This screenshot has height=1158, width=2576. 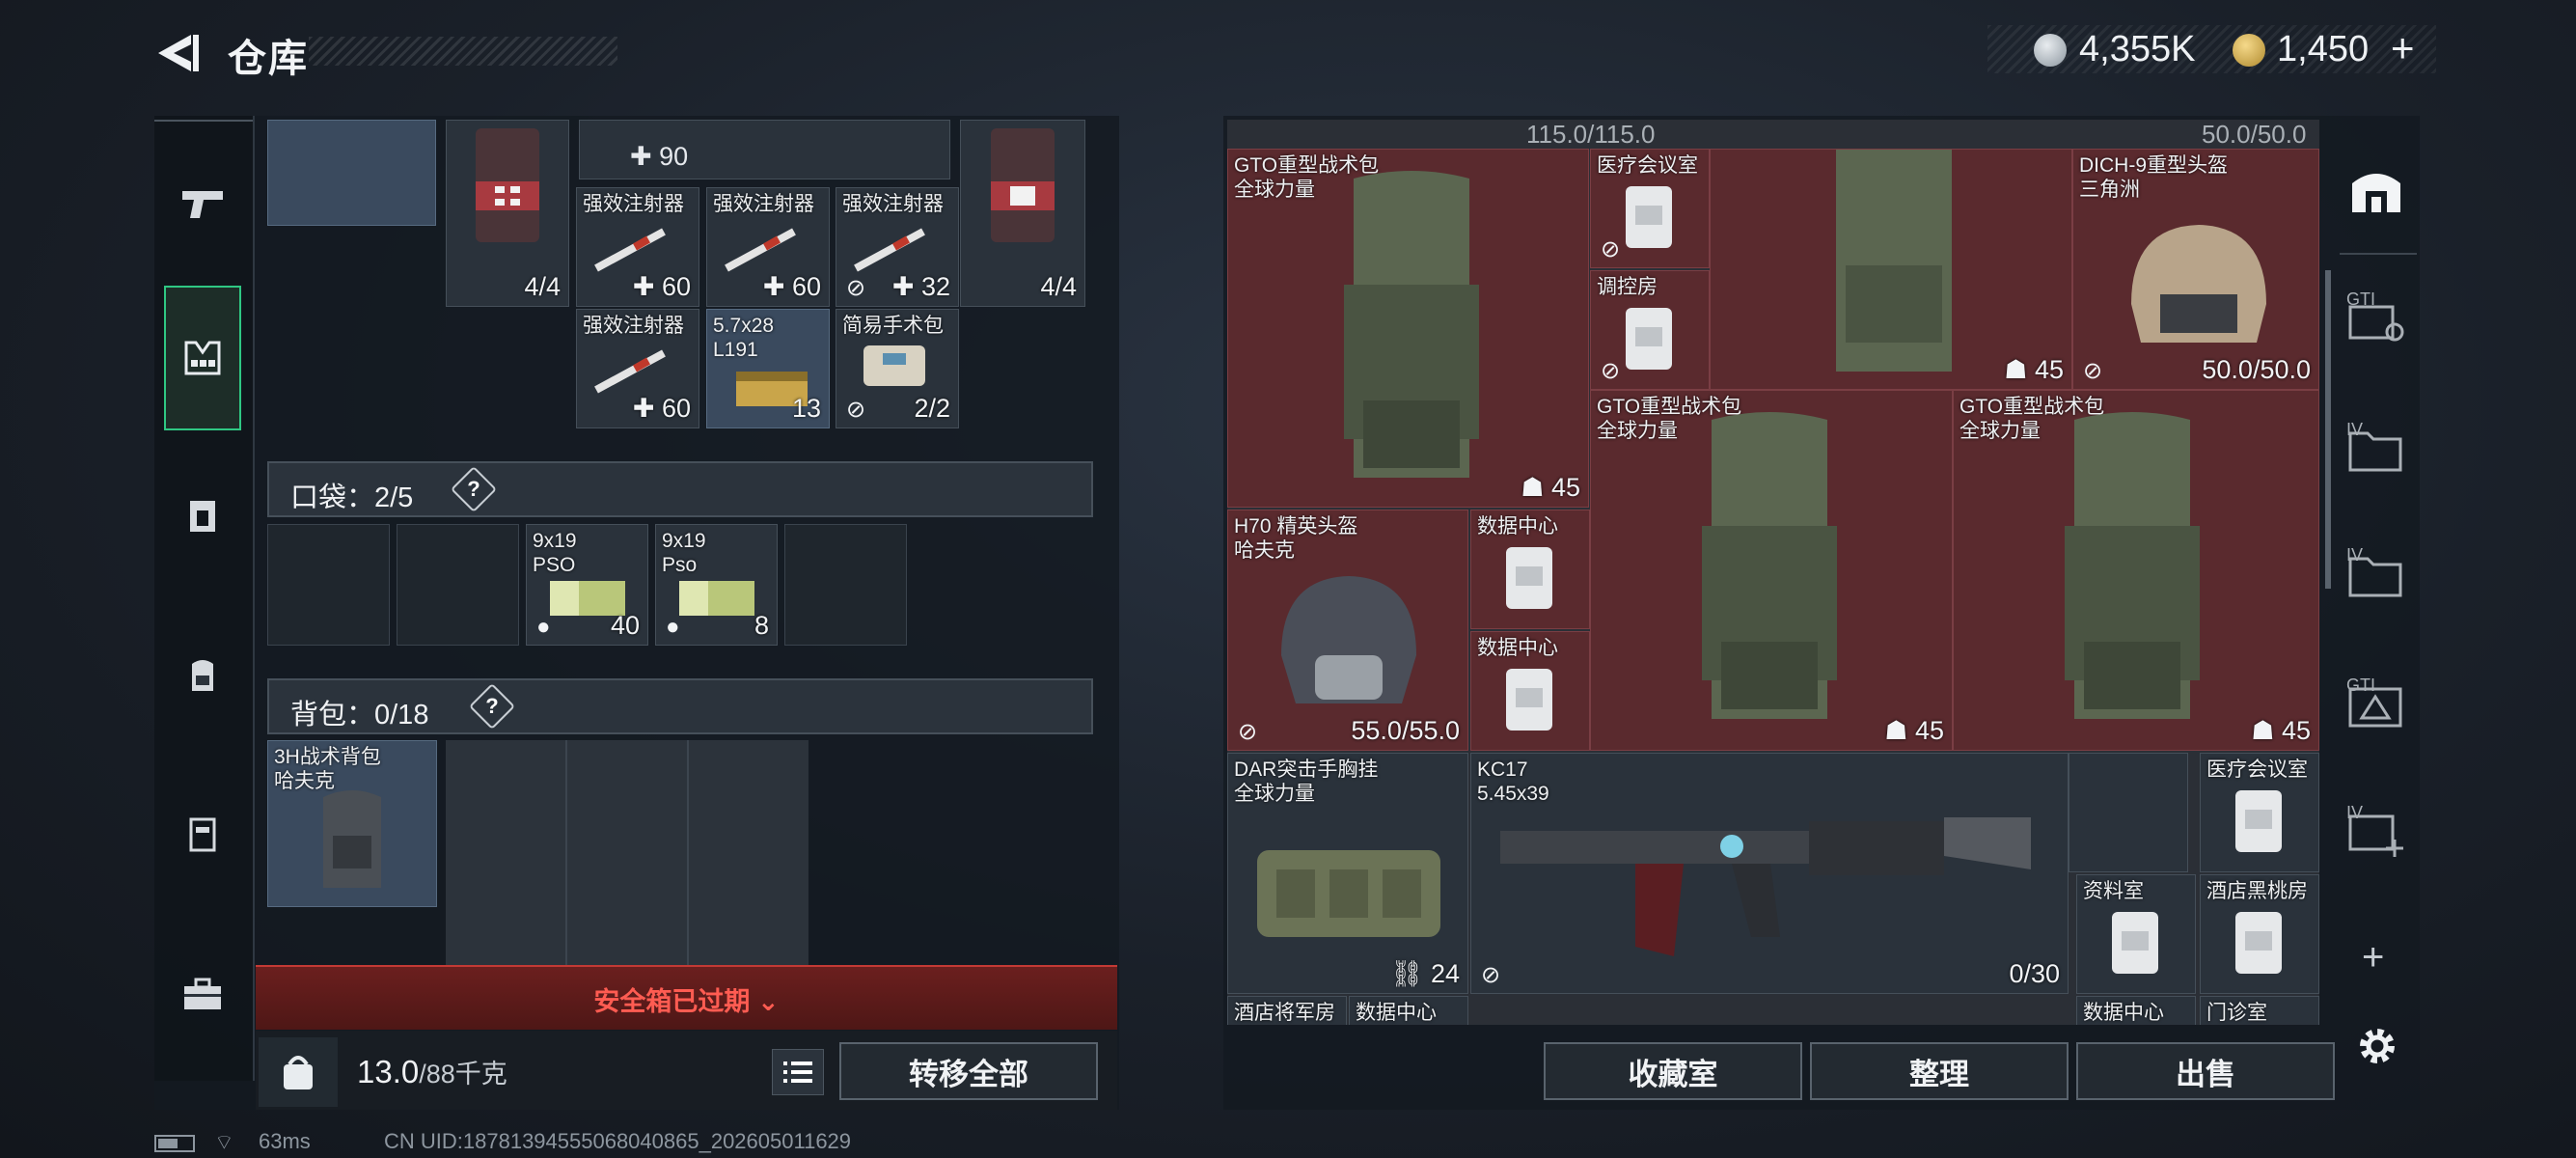 What do you see at coordinates (2260, 1010) in the screenshot?
I see `stash-item-keycard: 门诊室` at bounding box center [2260, 1010].